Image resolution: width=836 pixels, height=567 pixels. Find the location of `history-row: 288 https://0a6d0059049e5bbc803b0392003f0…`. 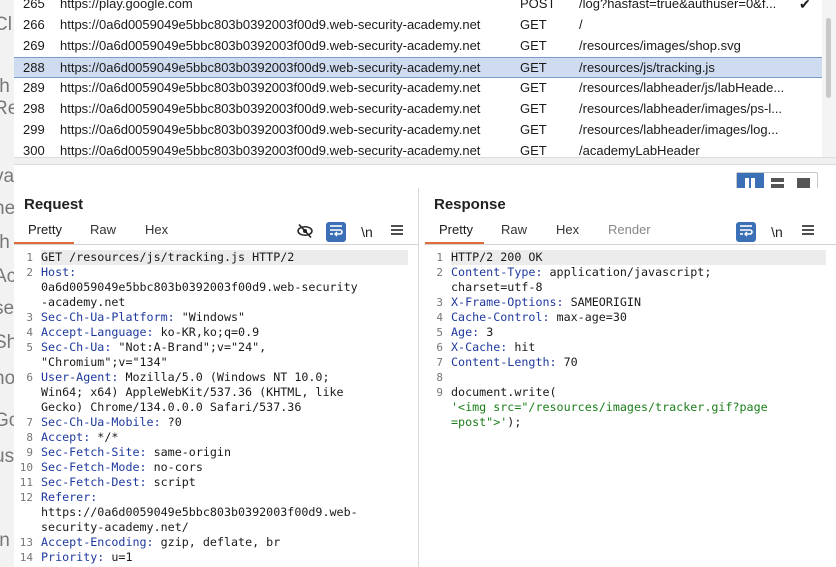

history-row: 288 https://0a6d0059049e5bbc803b0392003f0… is located at coordinates (418, 67).